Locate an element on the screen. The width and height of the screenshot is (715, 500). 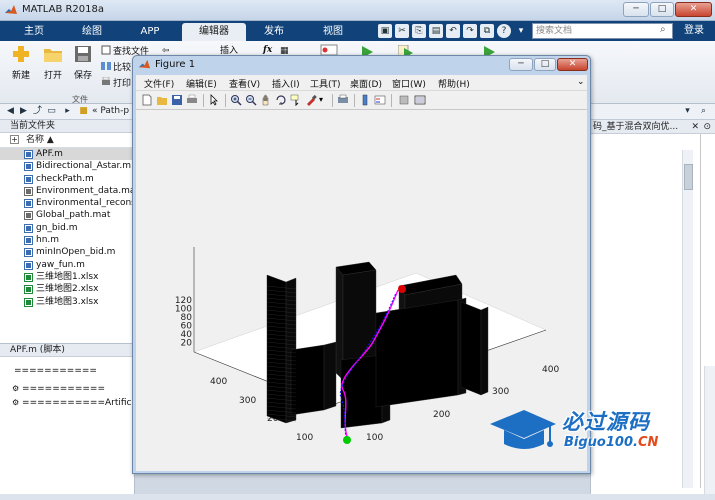
open-file-icon is located at coordinates (162, 100).